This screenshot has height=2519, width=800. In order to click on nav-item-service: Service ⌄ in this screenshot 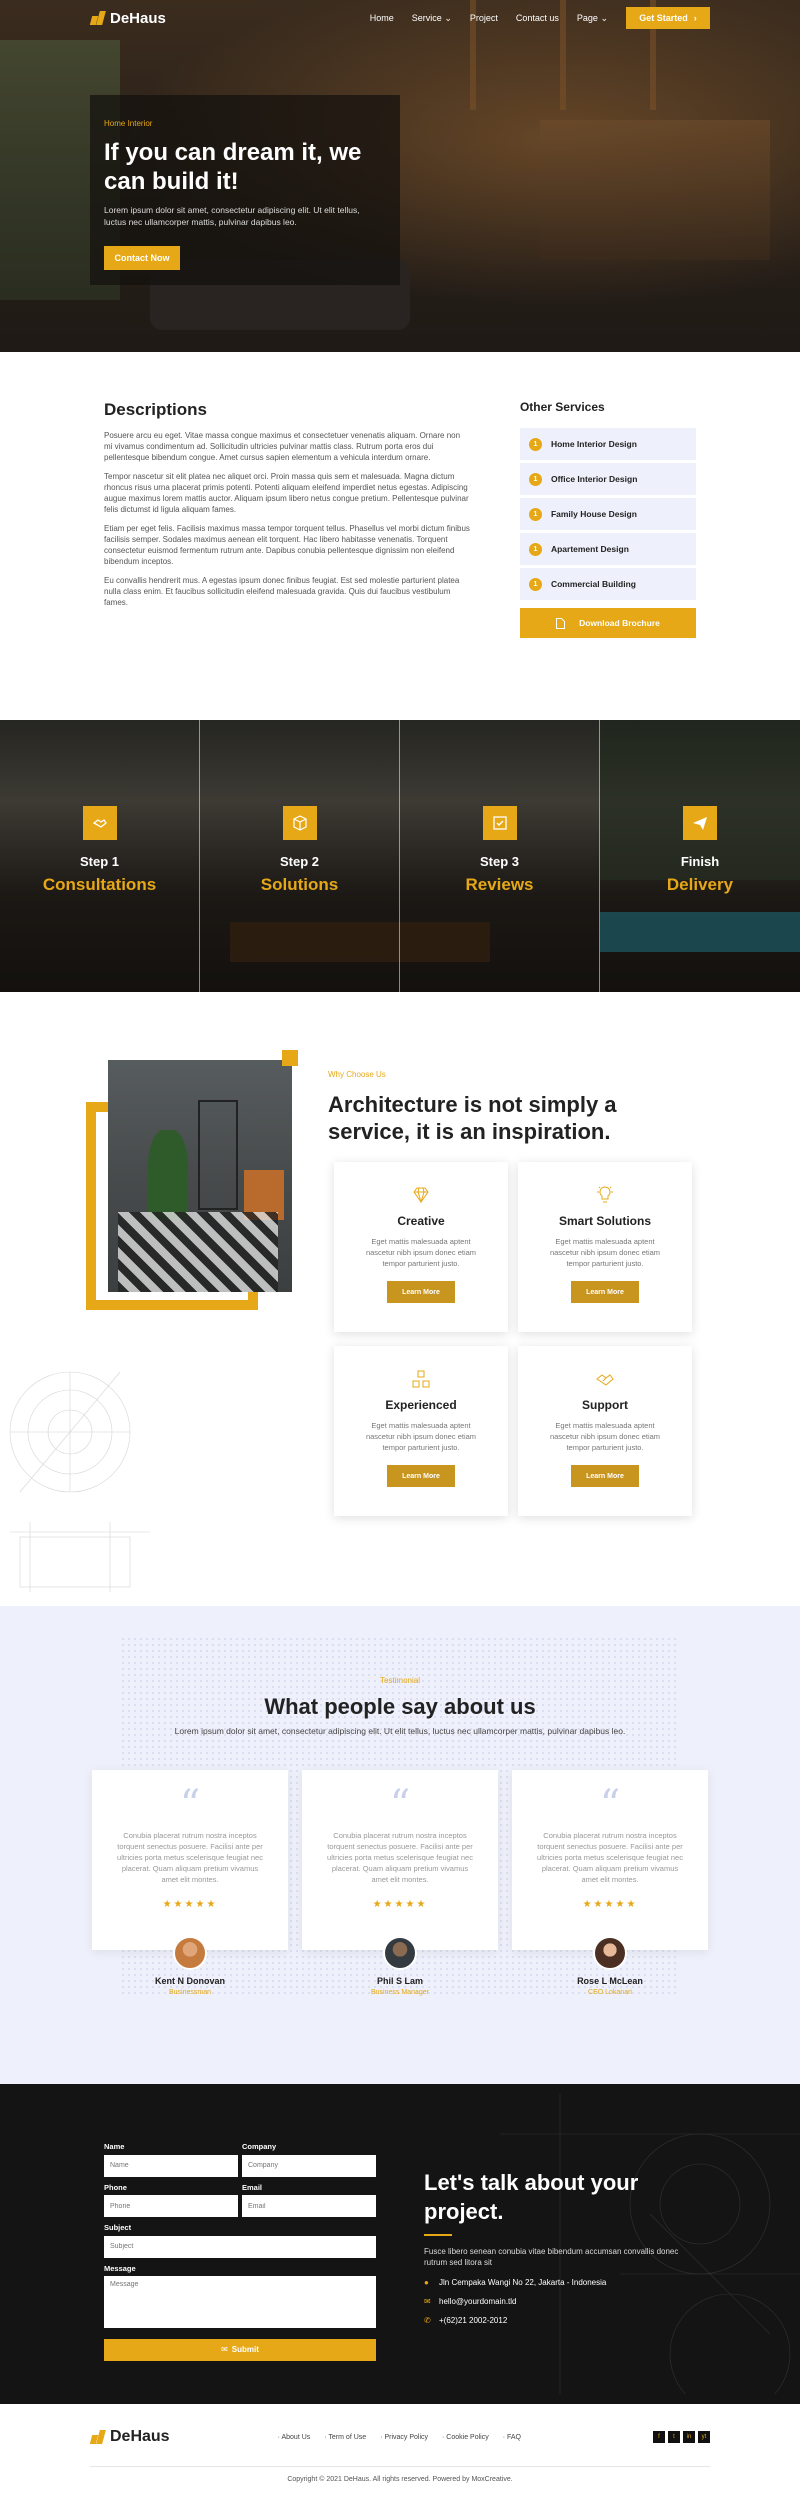, I will do `click(432, 18)`.